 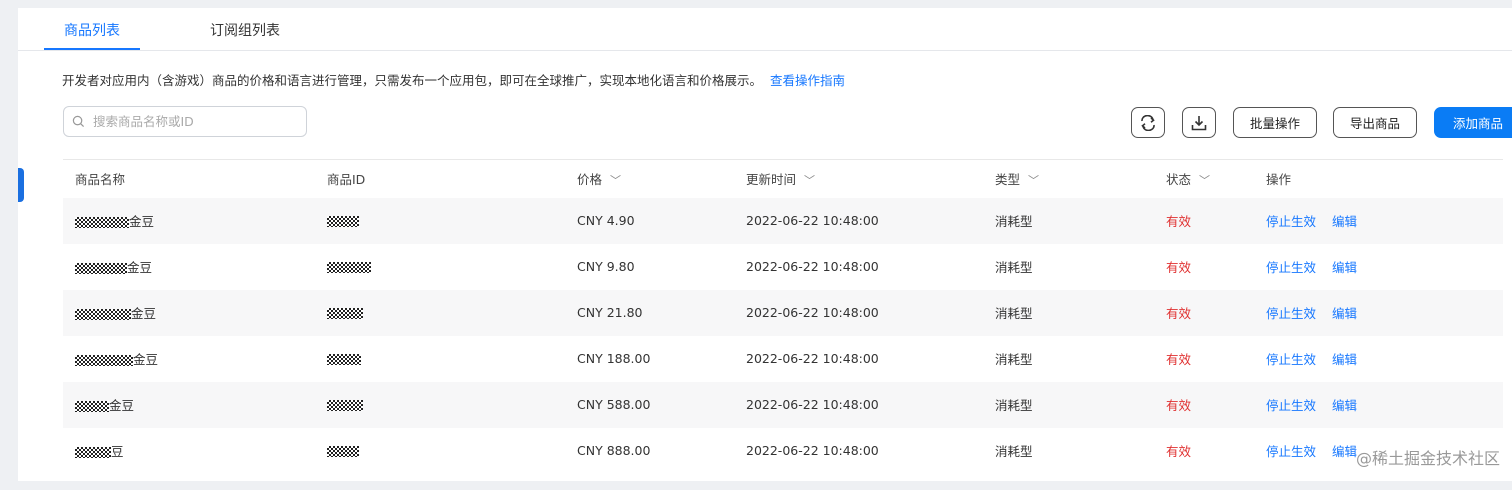 I want to click on header-name: 商品名称, so click(x=189, y=178).